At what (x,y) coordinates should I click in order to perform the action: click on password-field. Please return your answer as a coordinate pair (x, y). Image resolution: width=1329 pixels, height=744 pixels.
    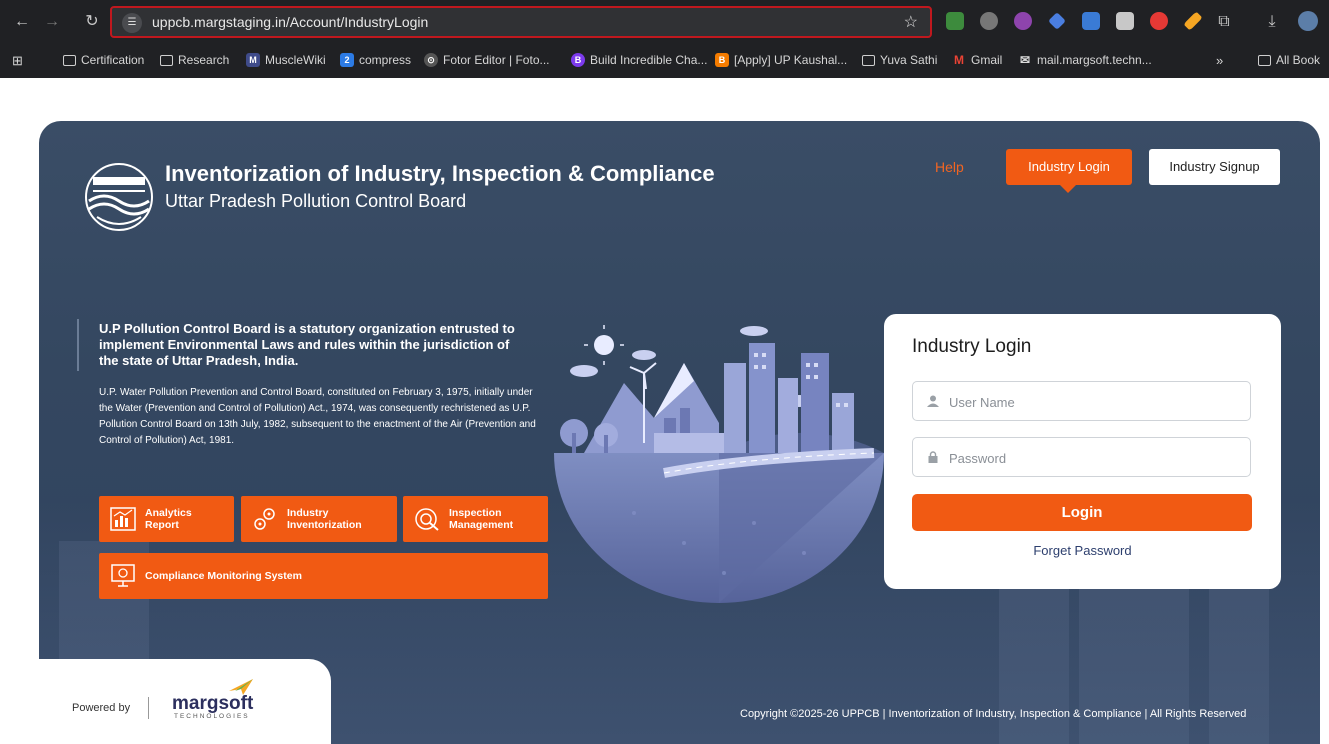
    Looking at the image, I should click on (1081, 457).